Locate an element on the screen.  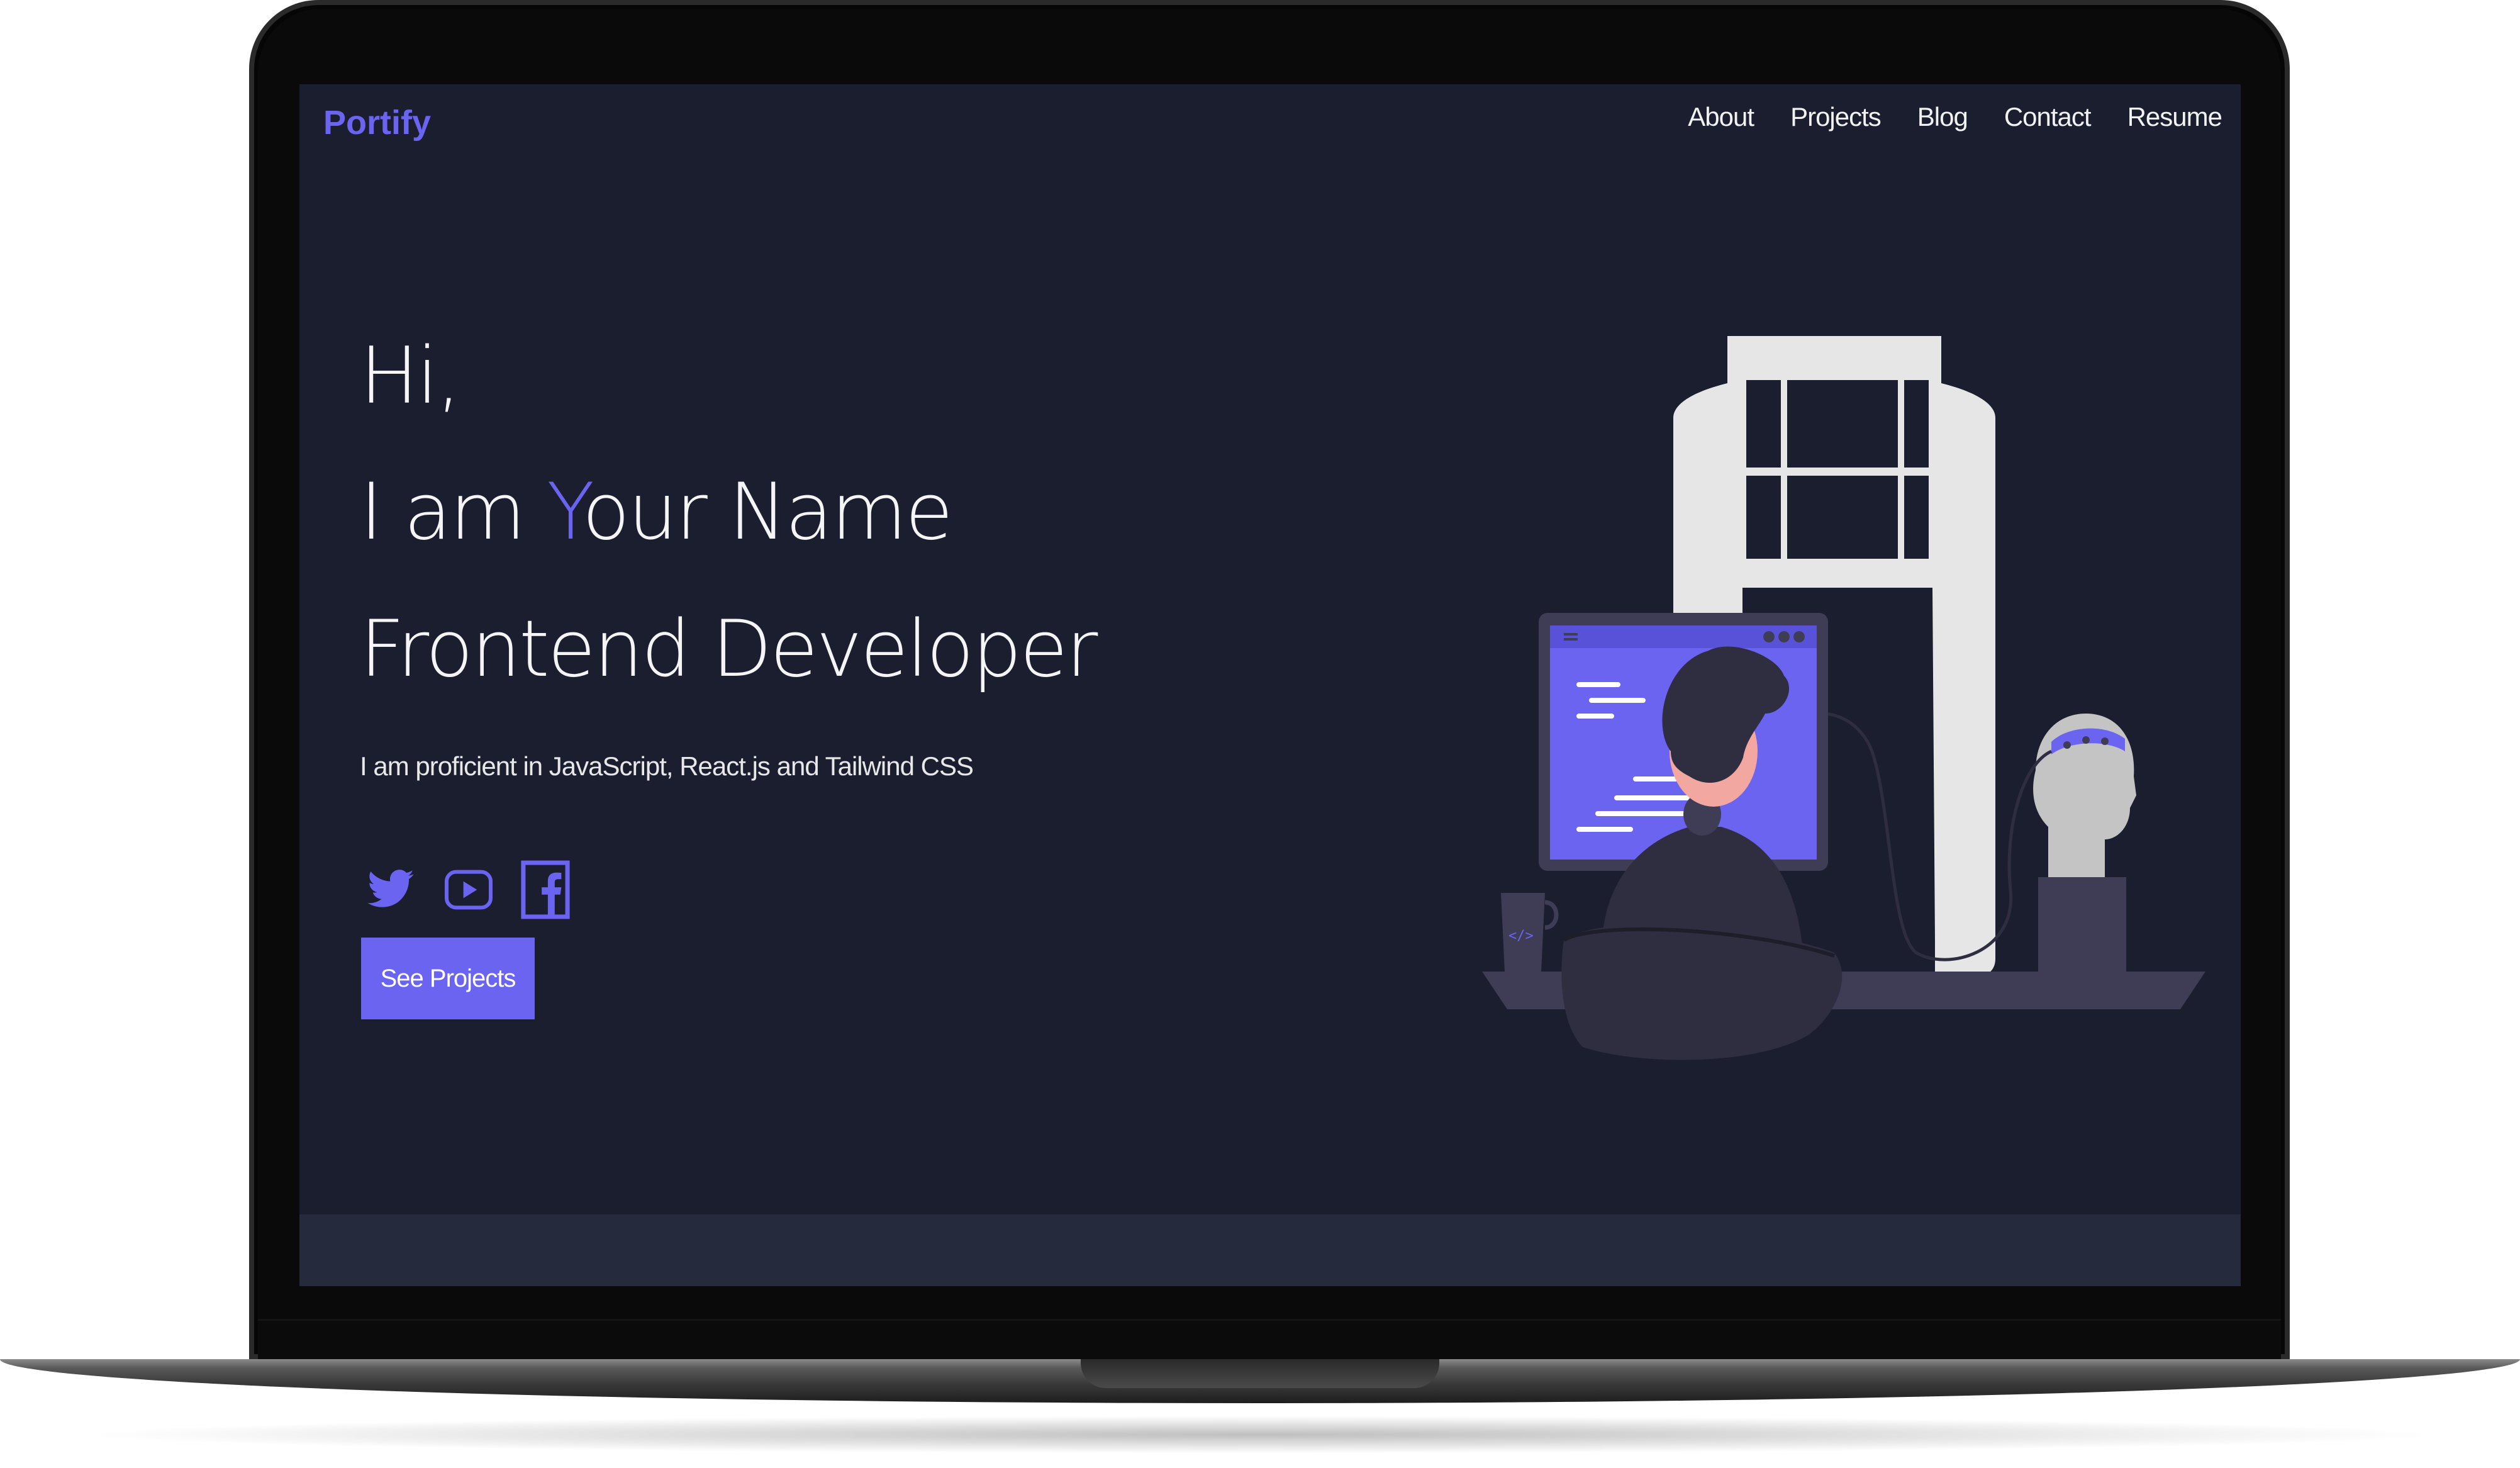
nav-about: About is located at coordinates (1721, 117).